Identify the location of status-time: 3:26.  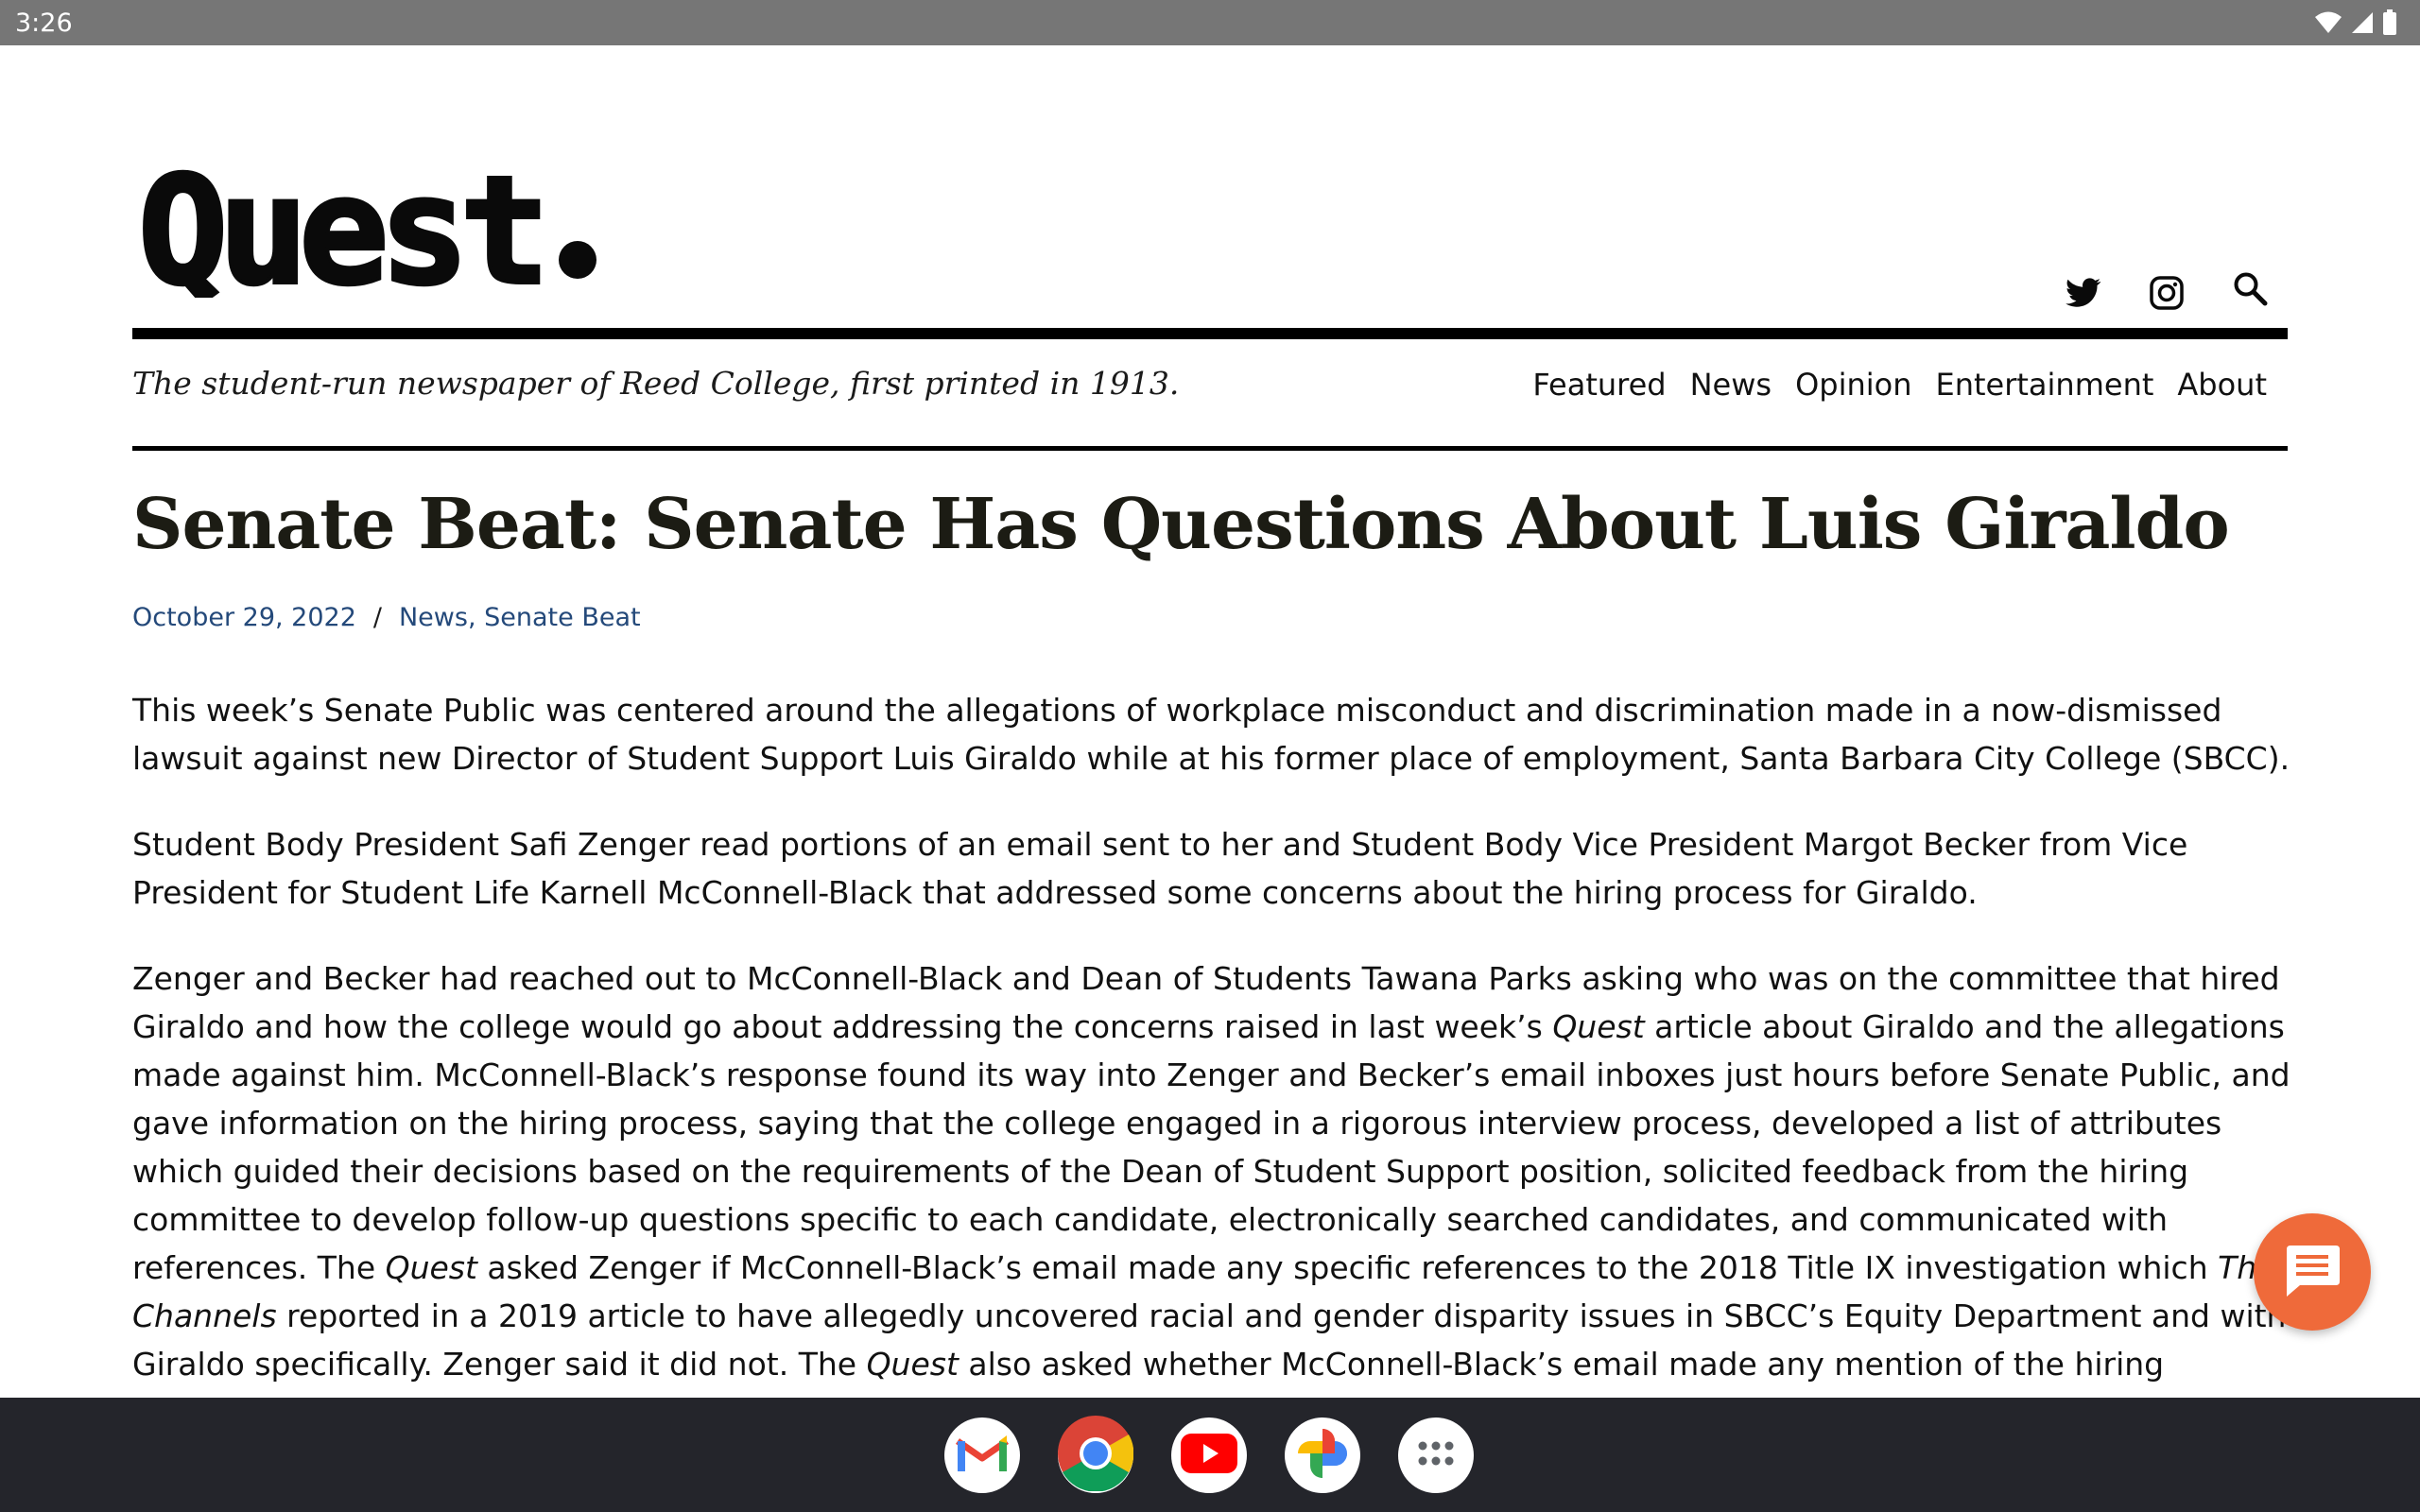
(44, 23).